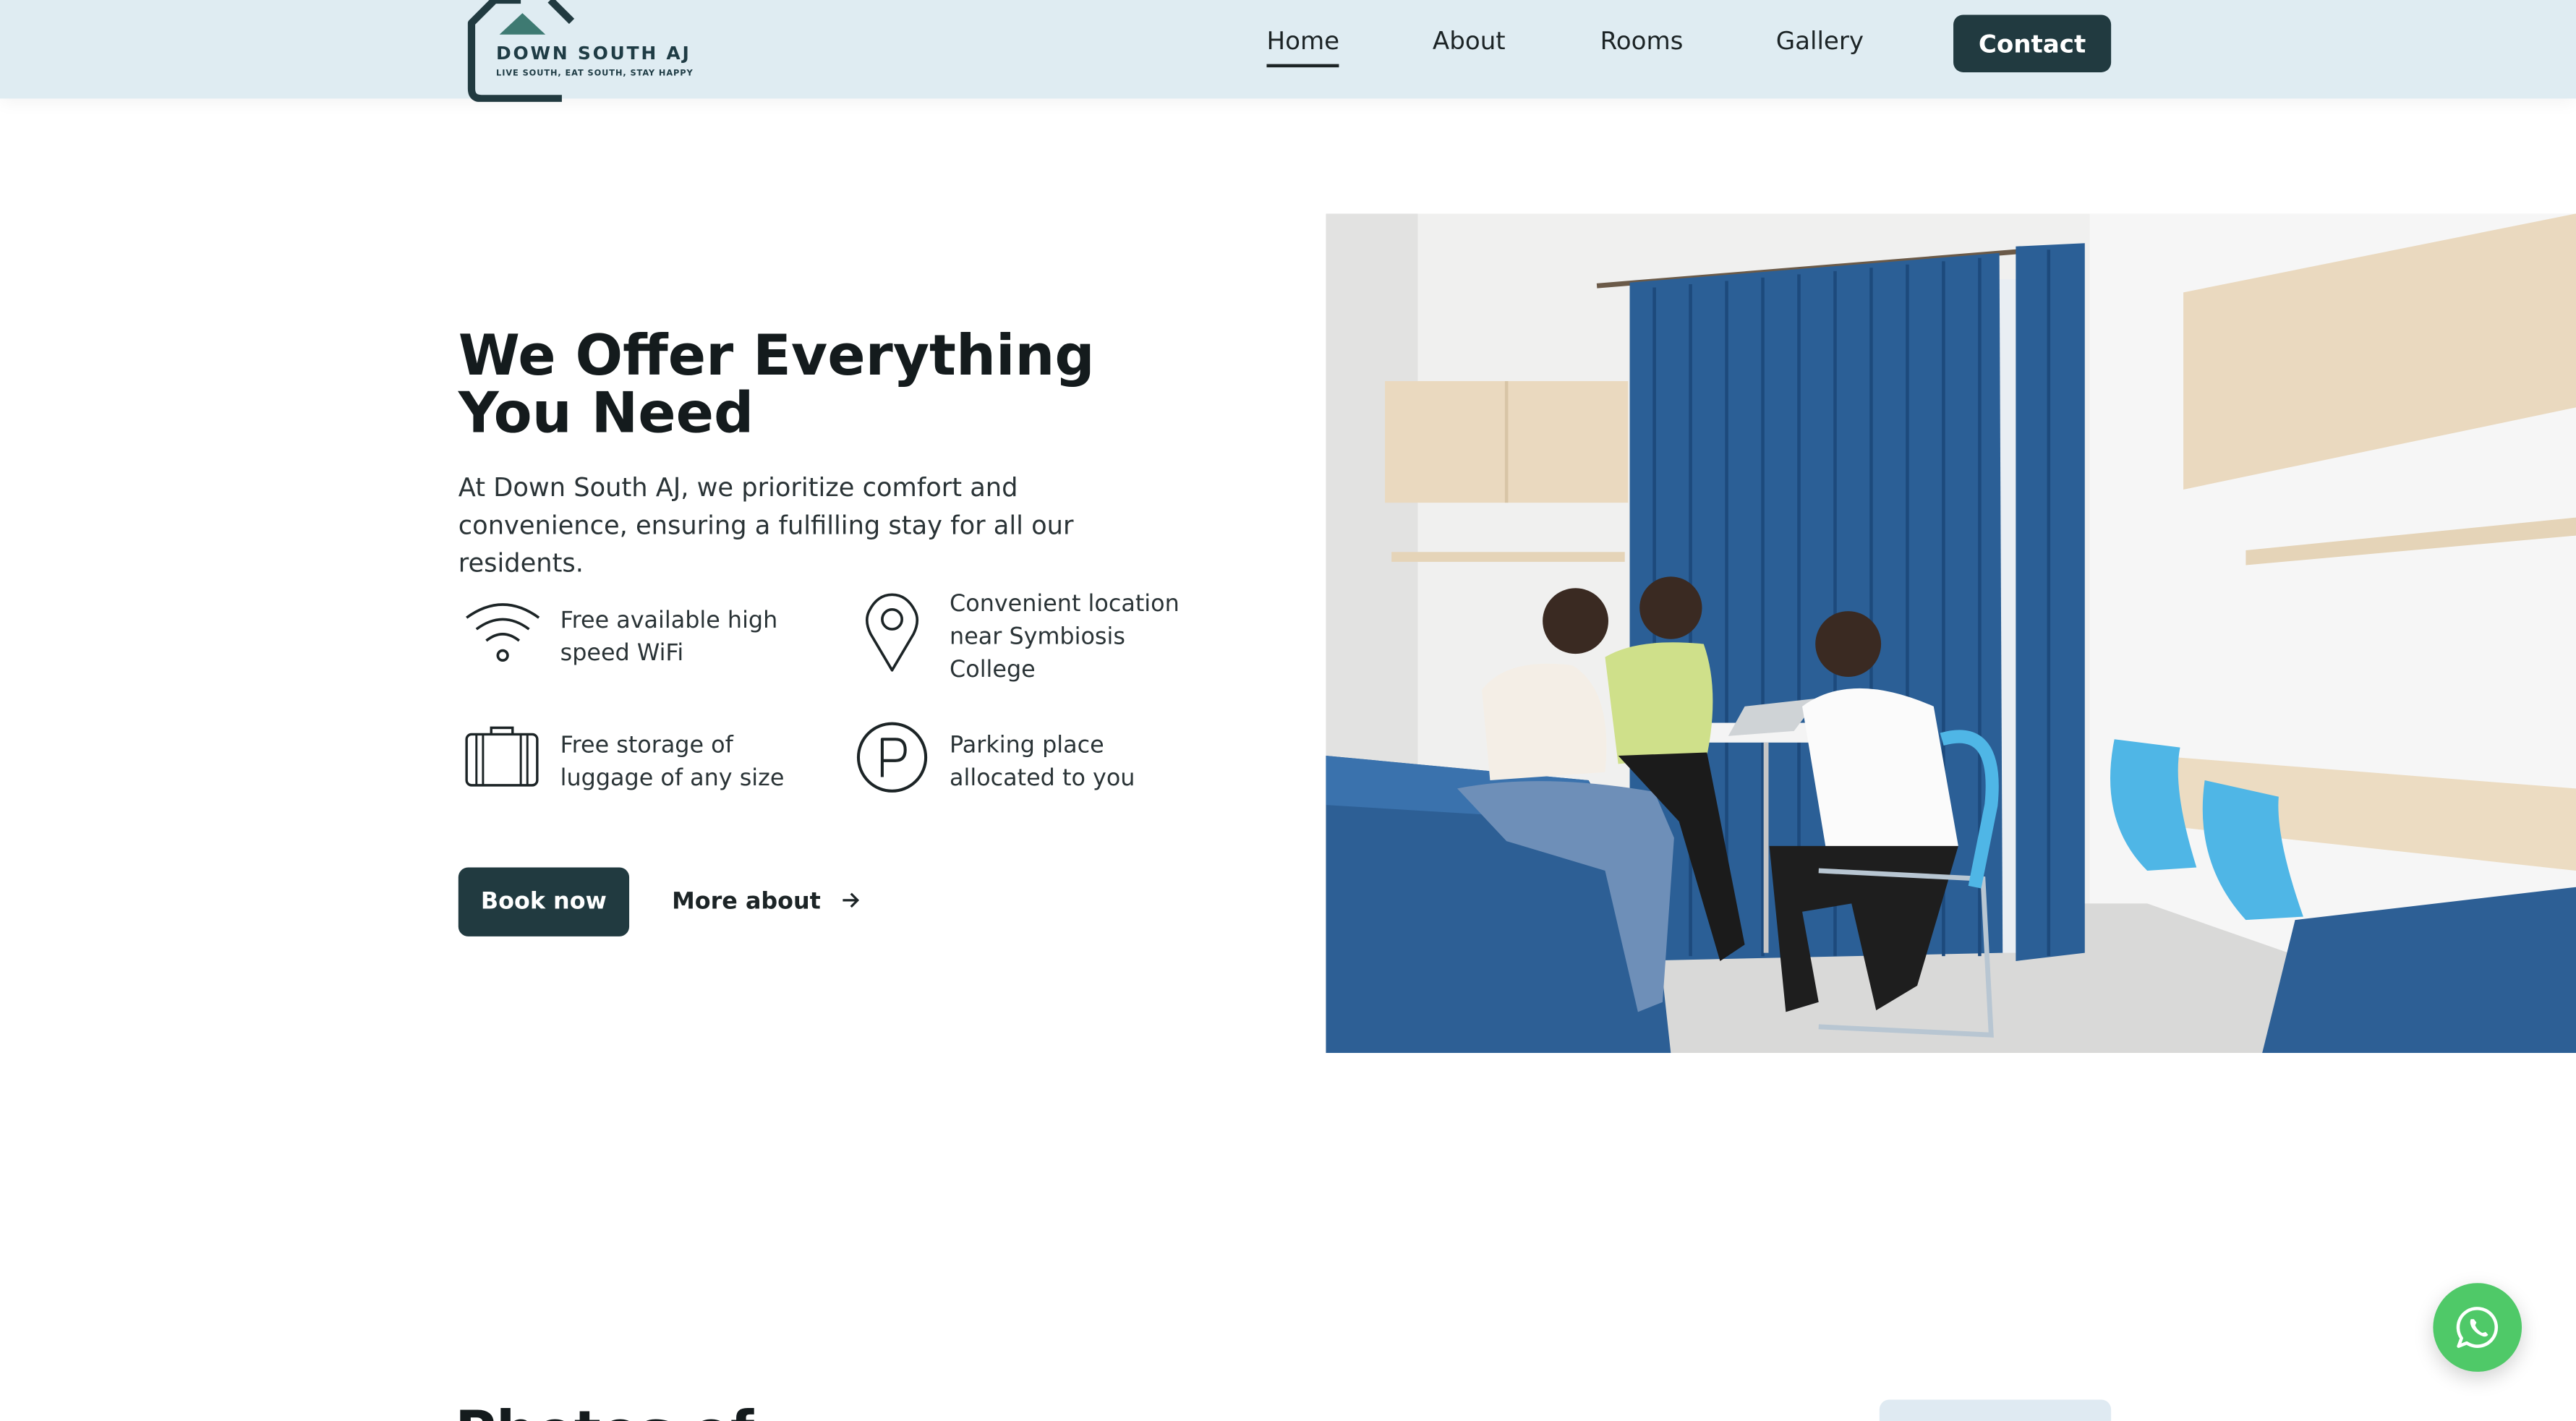  What do you see at coordinates (502, 756) in the screenshot?
I see `luggage-icon` at bounding box center [502, 756].